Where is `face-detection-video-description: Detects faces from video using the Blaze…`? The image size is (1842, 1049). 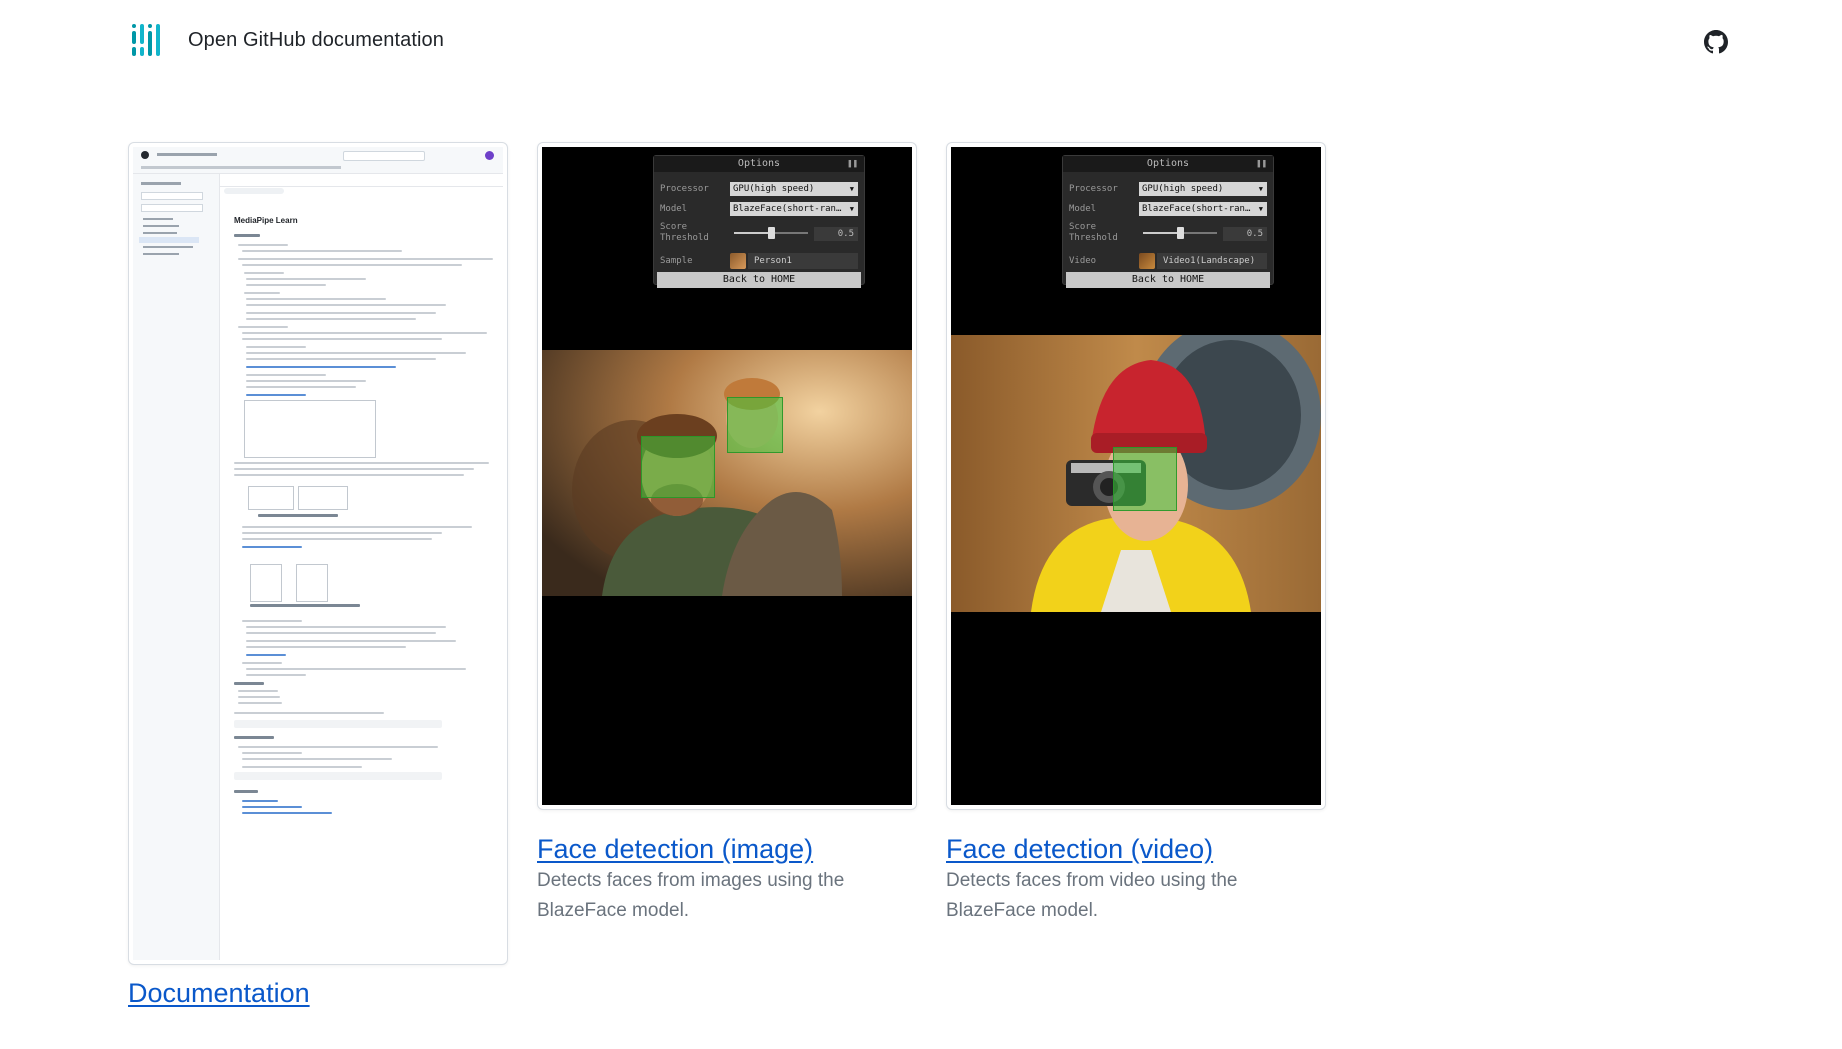 face-detection-video-description: Detects faces from video using the Blaze… is located at coordinates (1092, 895).